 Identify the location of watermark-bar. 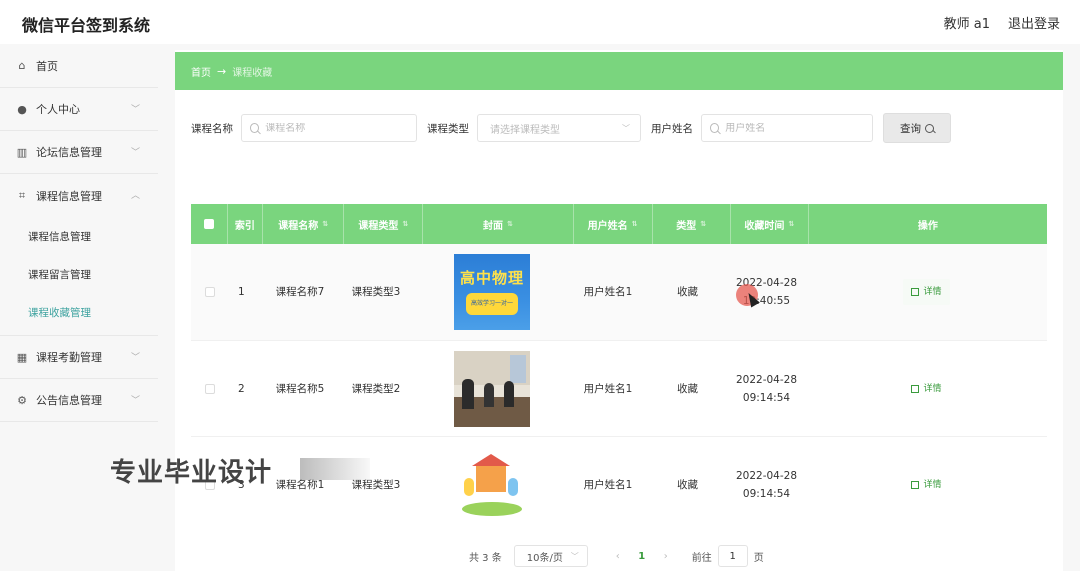
(335, 469).